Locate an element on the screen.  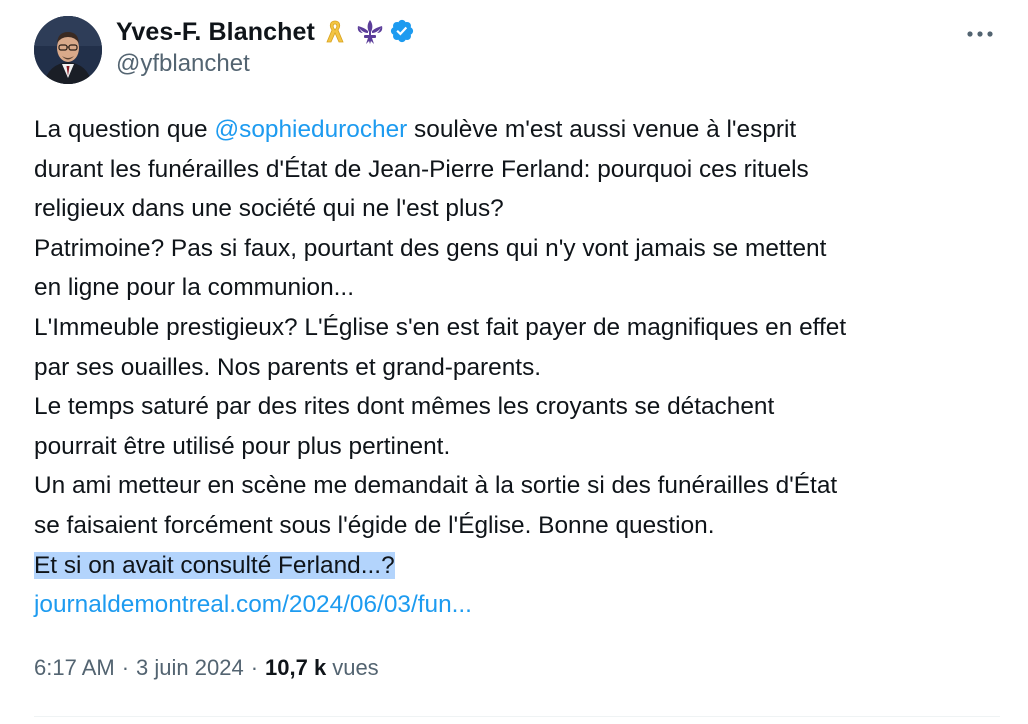
tweet-text-segment: La question que is located at coordinates (124, 129).